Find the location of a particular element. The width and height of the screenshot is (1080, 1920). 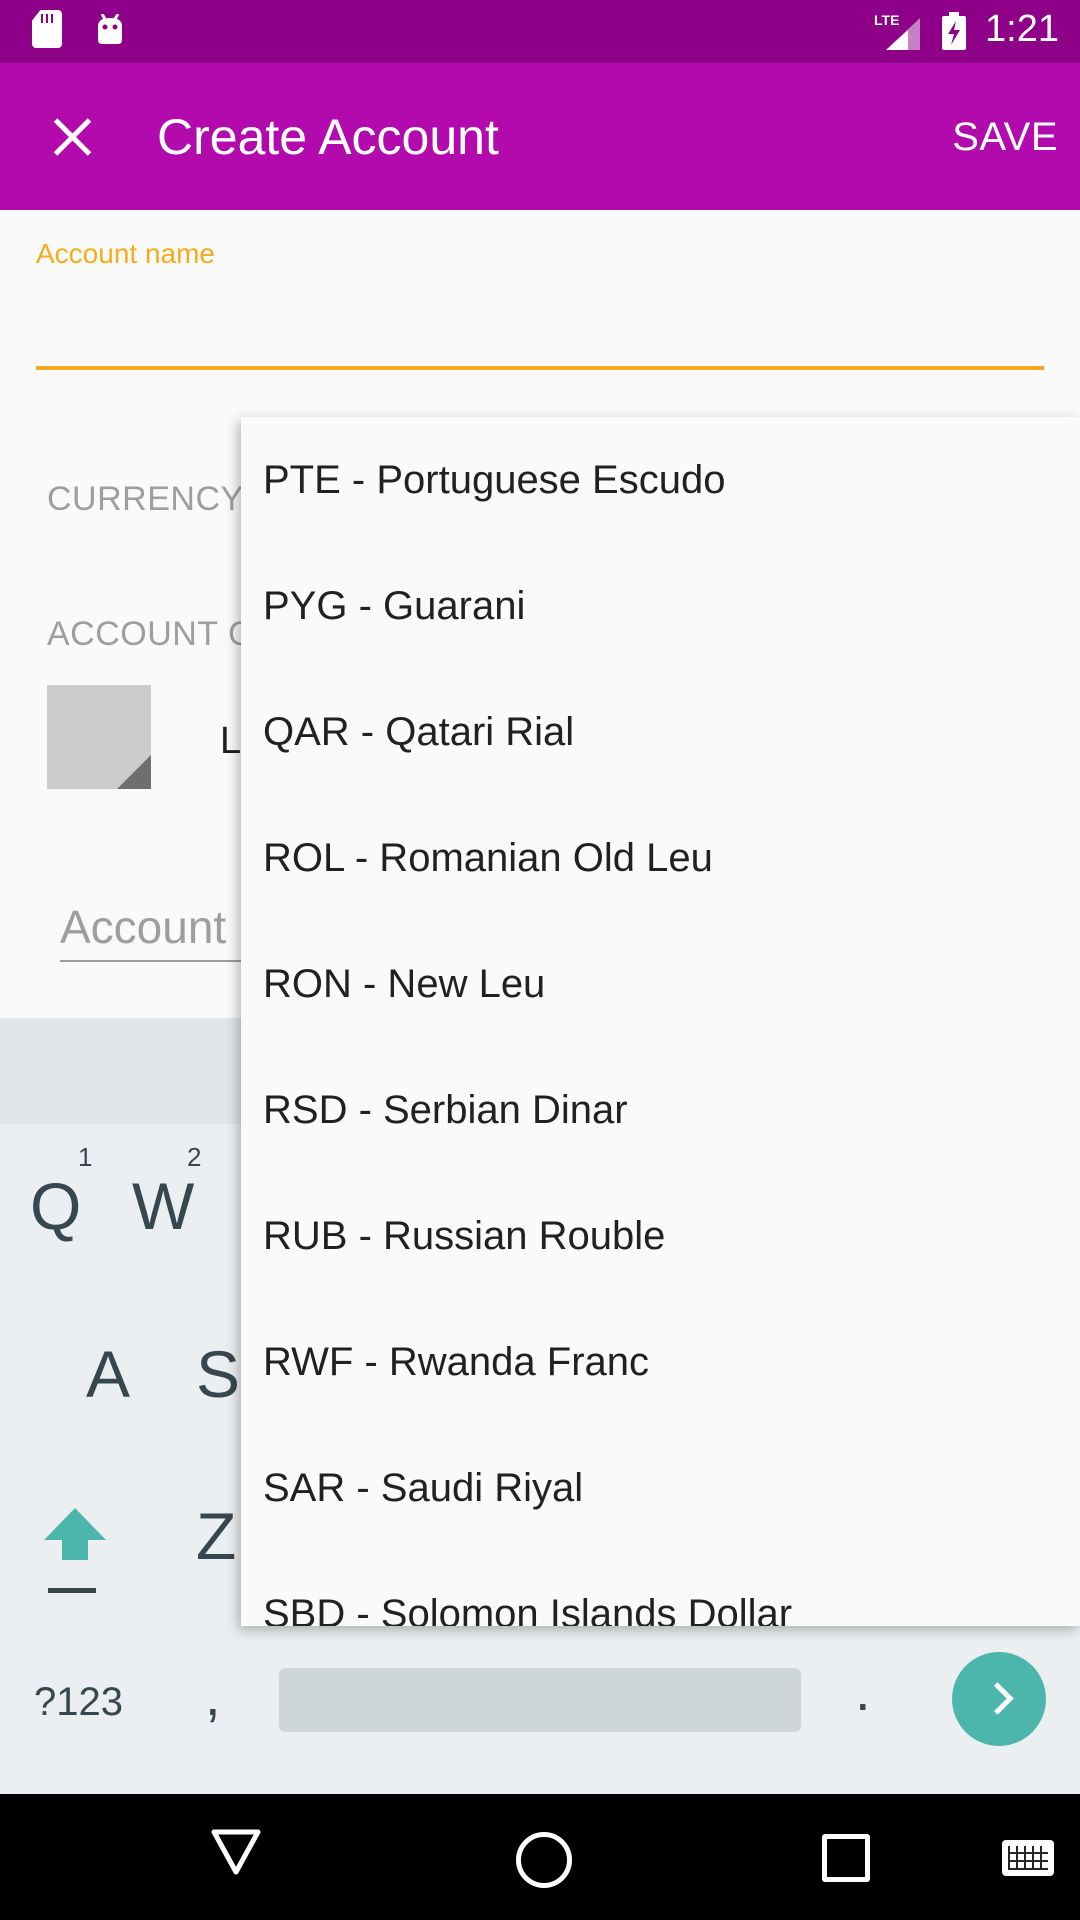

key-q: Q is located at coordinates (55, 1206).